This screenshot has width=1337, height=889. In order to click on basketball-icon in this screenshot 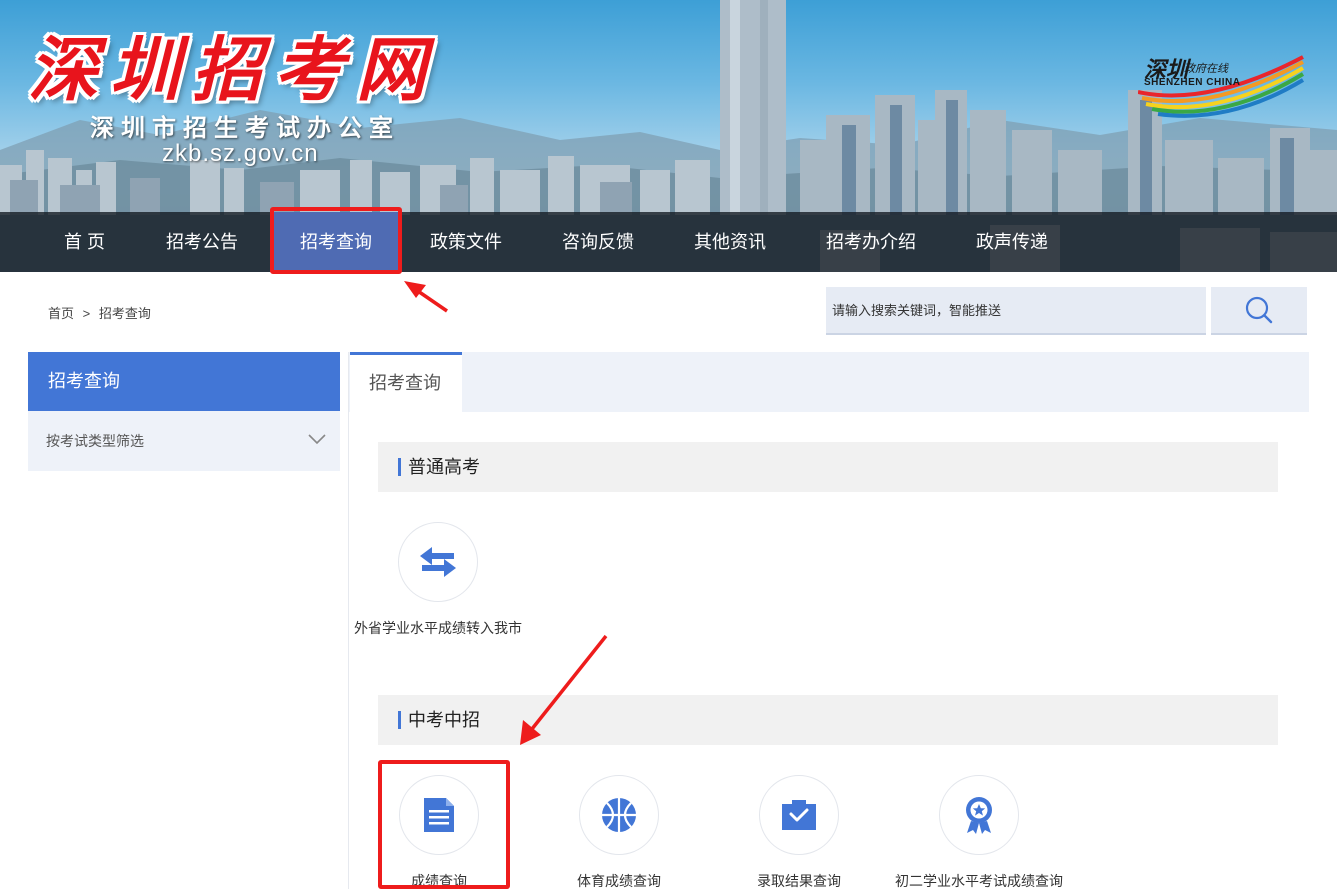, I will do `click(619, 815)`.